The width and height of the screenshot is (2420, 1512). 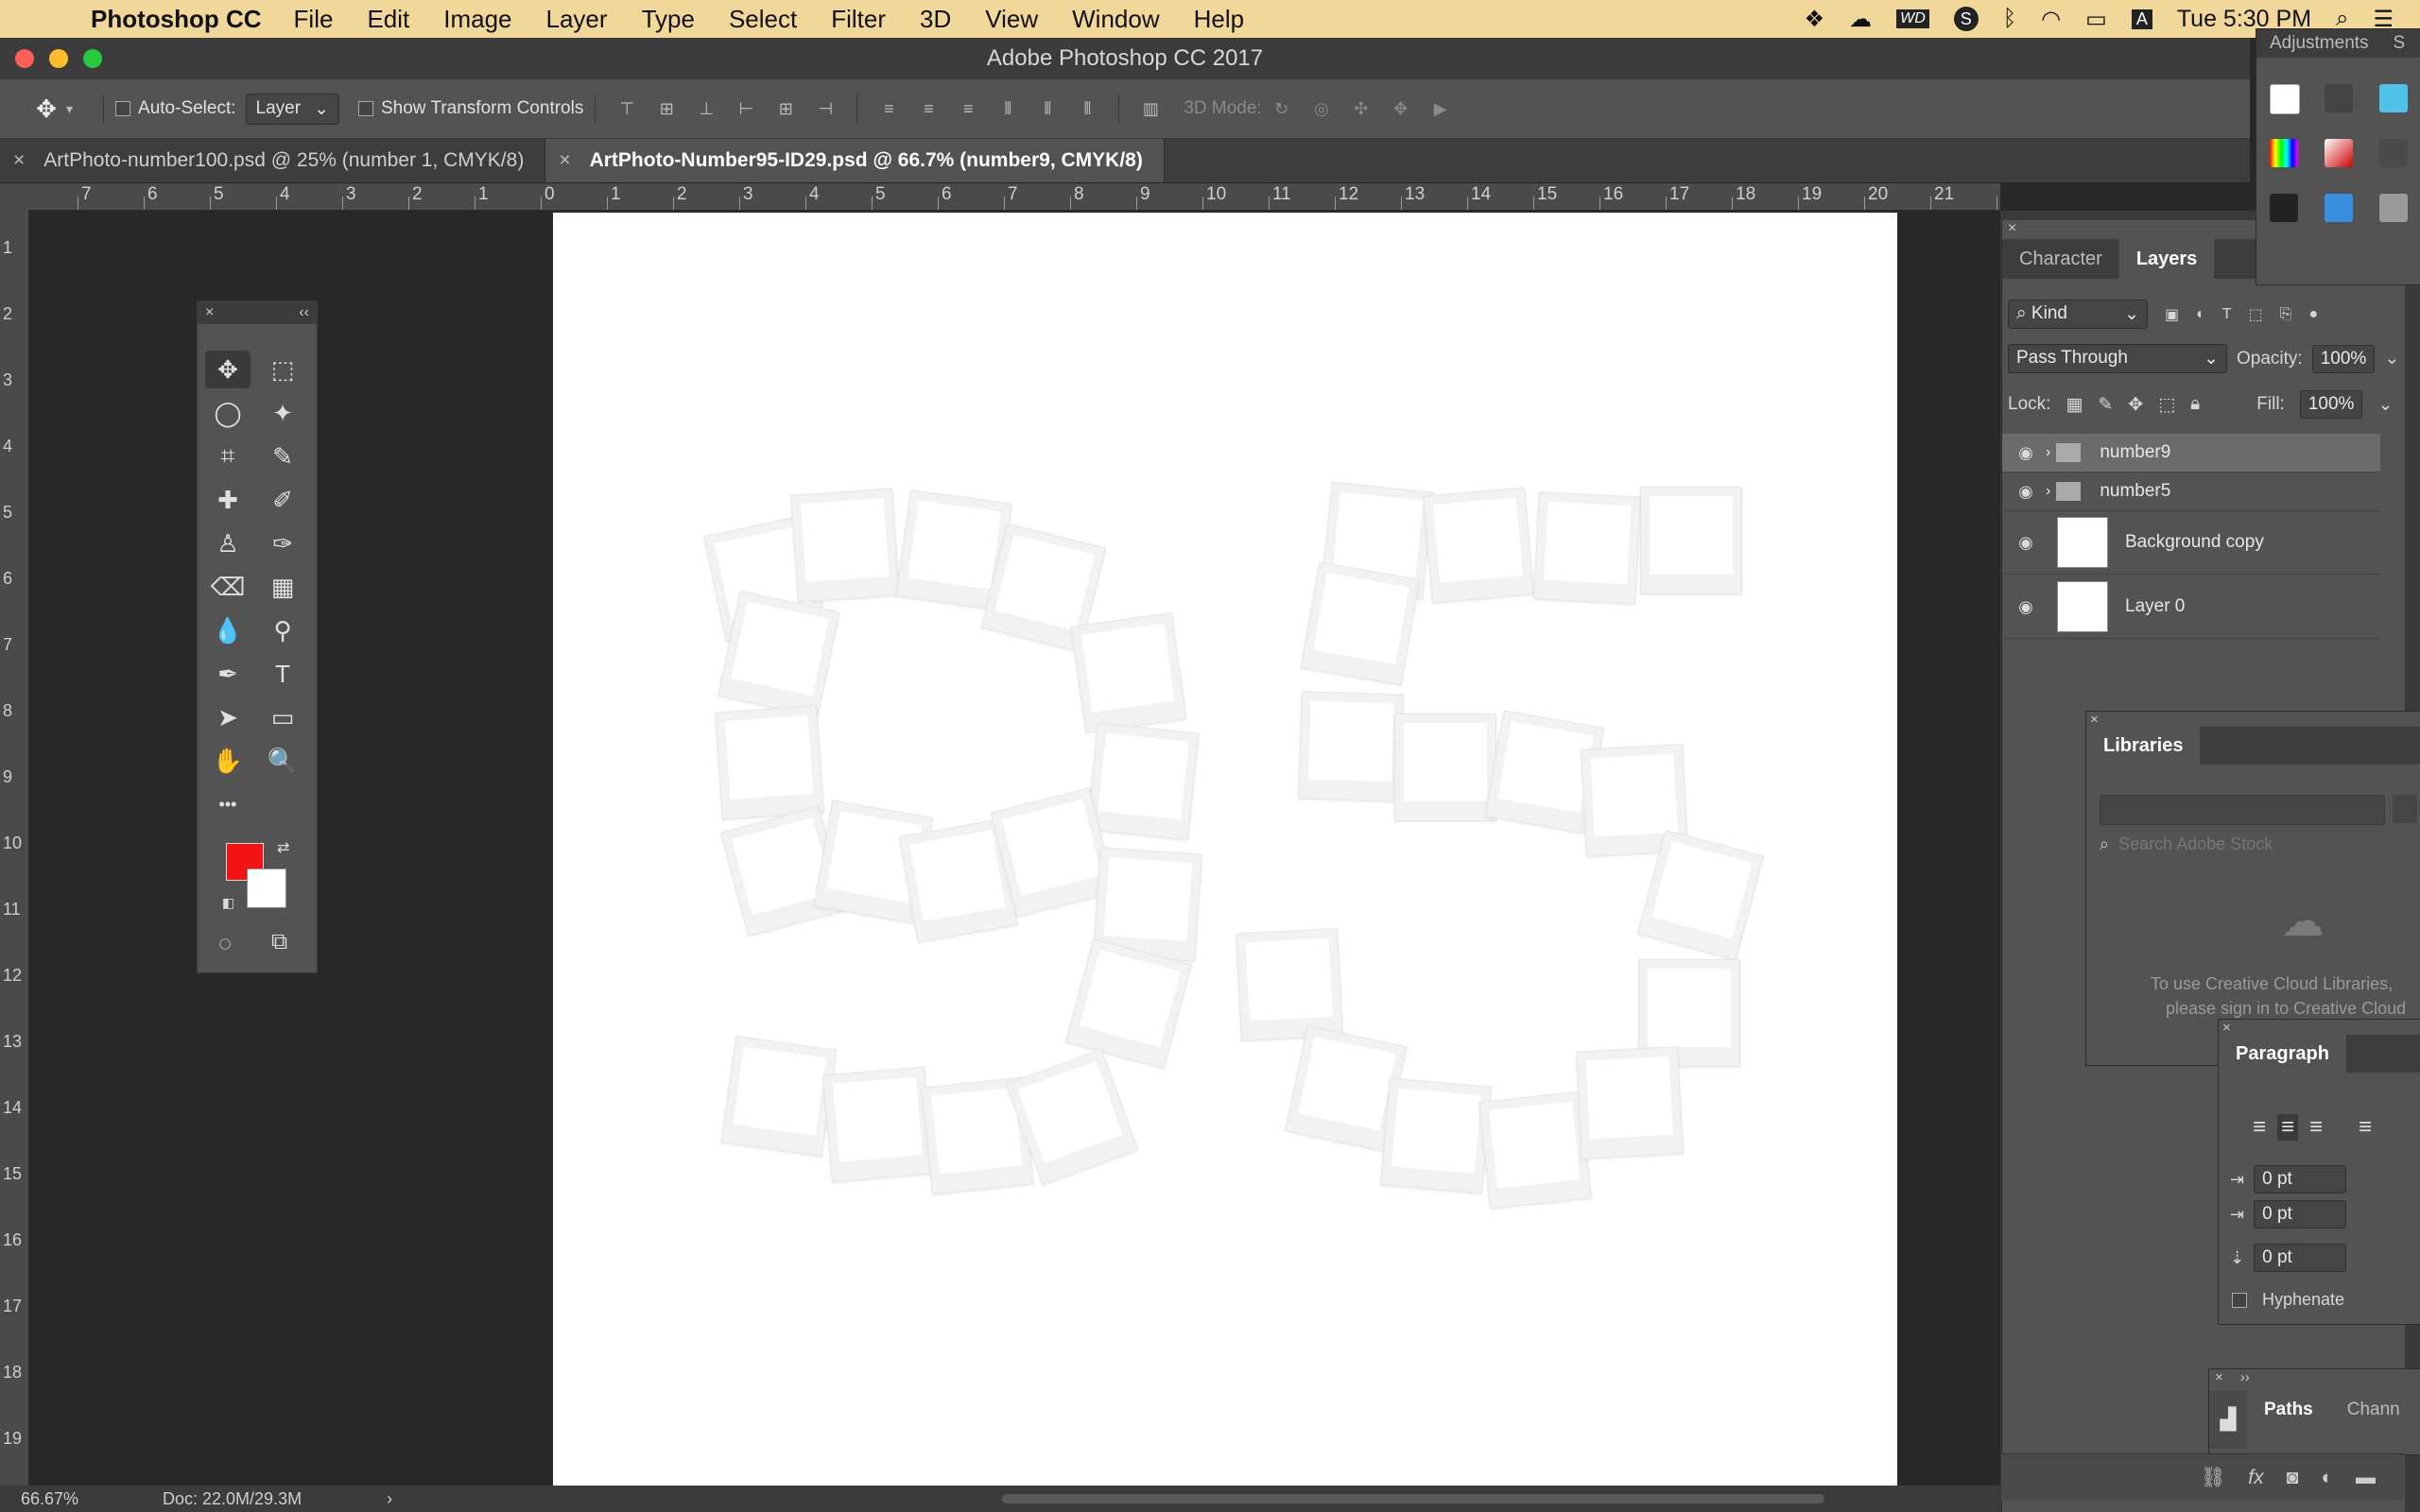 I want to click on more-tools-icon: •••, so click(x=228, y=804).